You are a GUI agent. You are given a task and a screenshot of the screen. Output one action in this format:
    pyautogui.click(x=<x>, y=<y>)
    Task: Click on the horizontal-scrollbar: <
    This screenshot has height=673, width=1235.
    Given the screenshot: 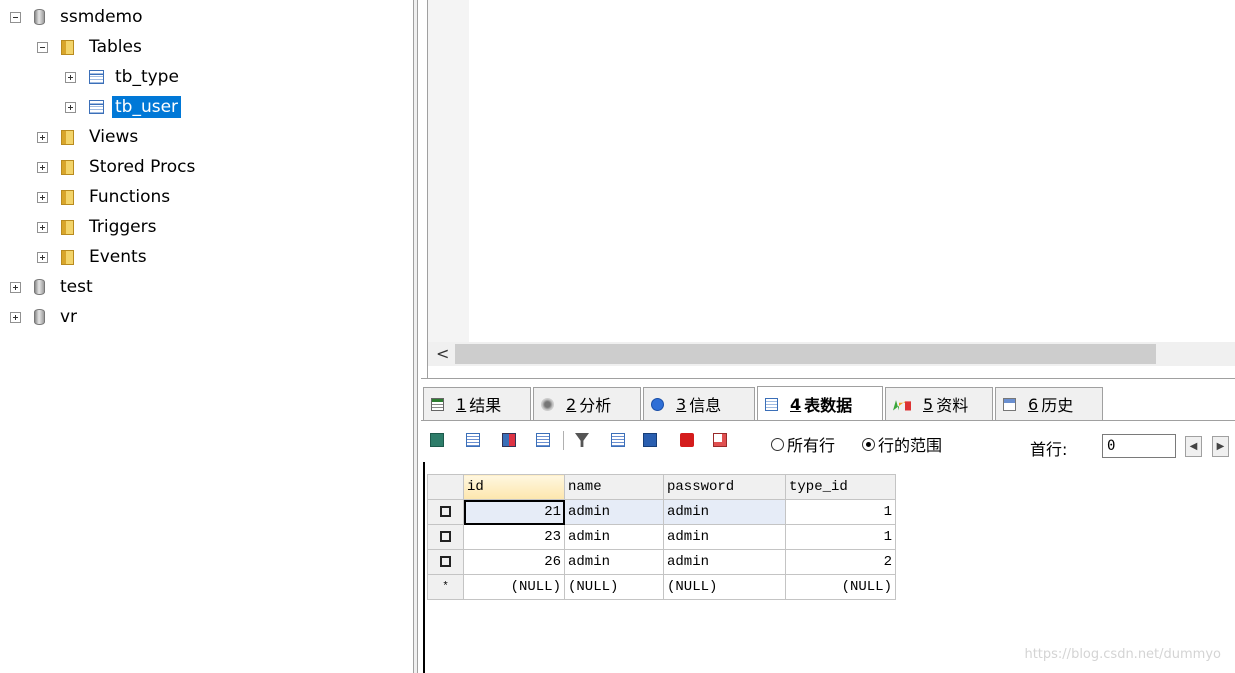 What is the action you would take?
    pyautogui.click(x=831, y=354)
    